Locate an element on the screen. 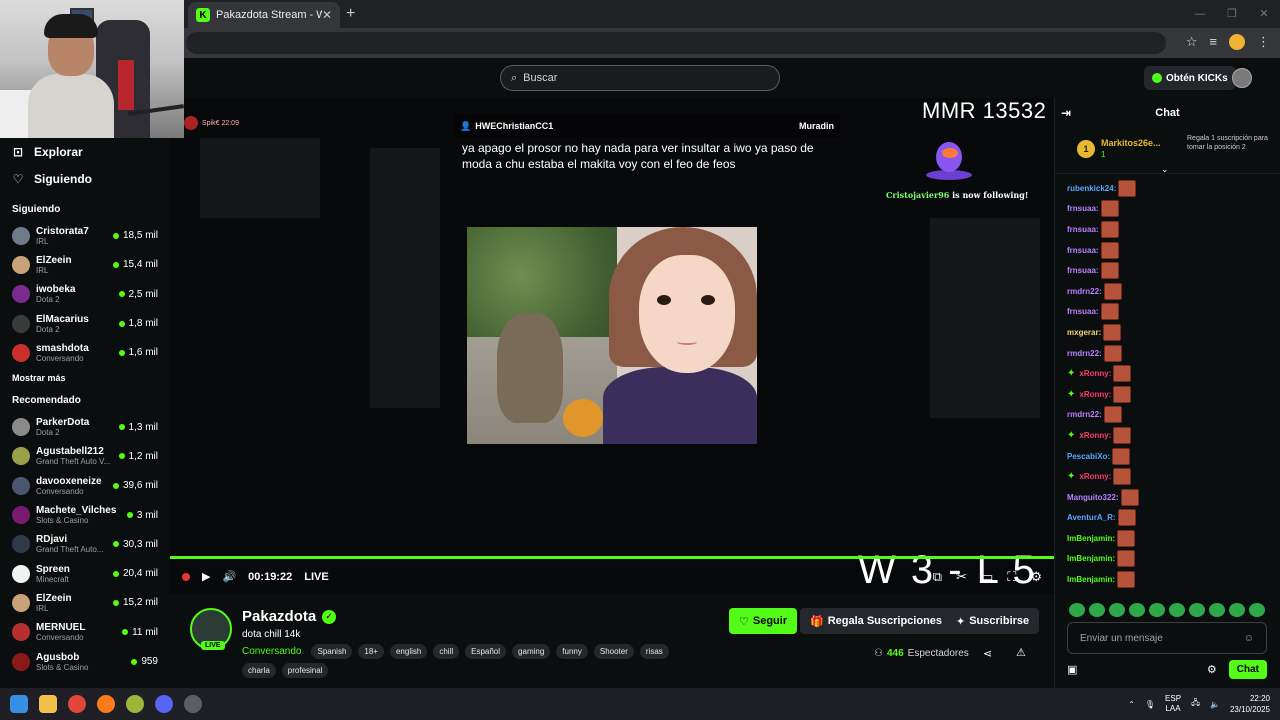  chat-username: rubenkick24: is located at coordinates (1091, 188).